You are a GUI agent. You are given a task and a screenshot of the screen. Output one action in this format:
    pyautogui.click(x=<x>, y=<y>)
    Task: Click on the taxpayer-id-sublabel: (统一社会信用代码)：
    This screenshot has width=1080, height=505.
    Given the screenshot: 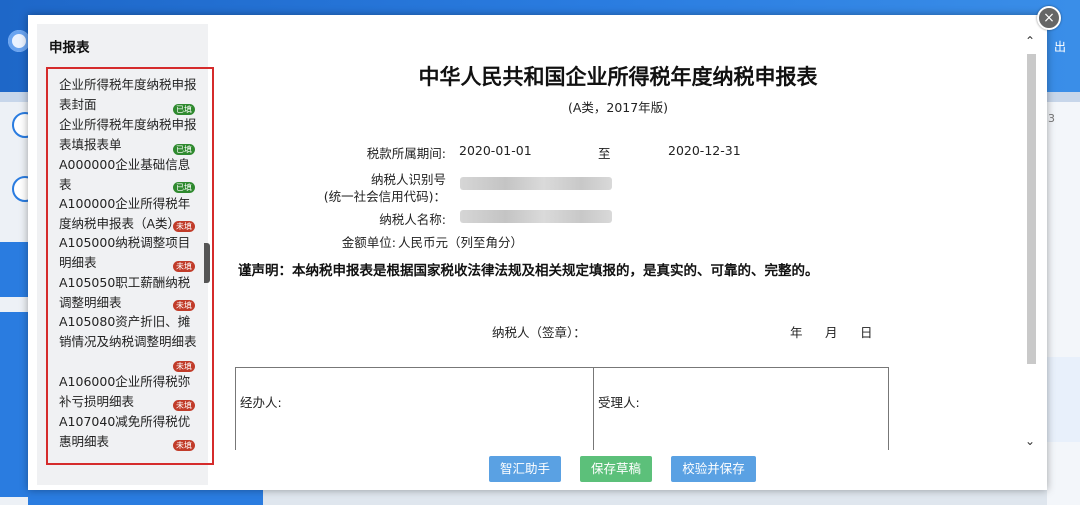 What is the action you would take?
    pyautogui.click(x=384, y=196)
    